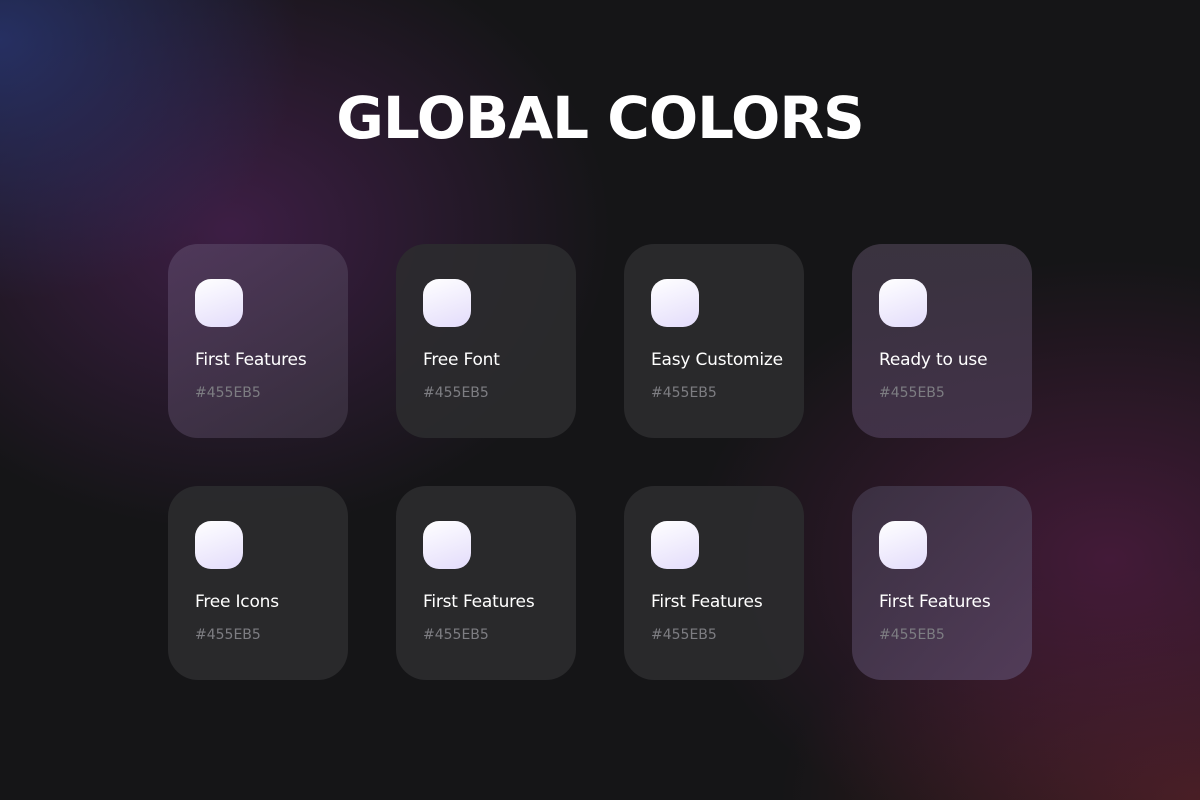 This screenshot has height=800, width=1200. I want to click on page-title: GLOBAL COLORS, so click(600, 118).